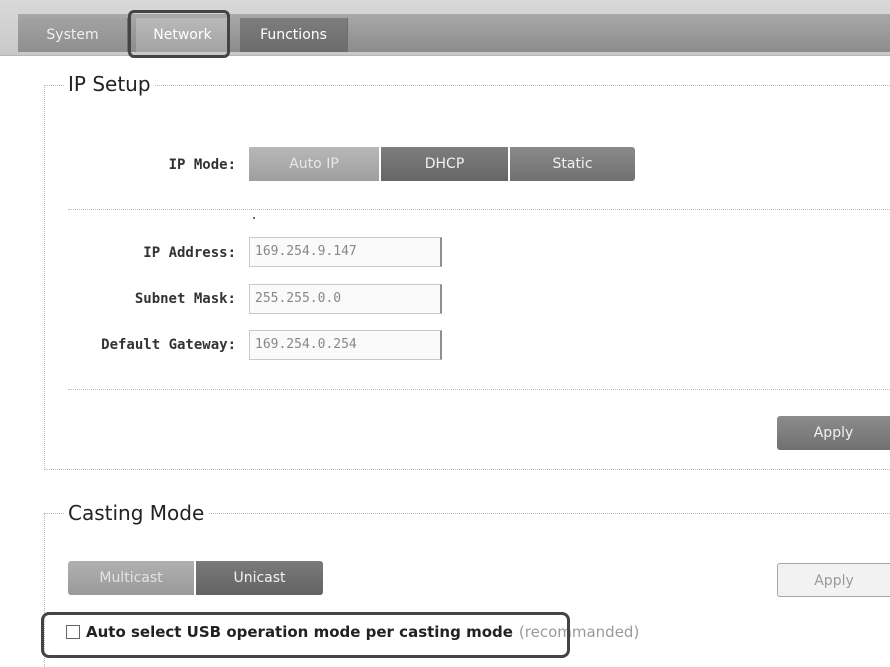 The image size is (890, 667). What do you see at coordinates (109, 84) in the screenshot?
I see `ip-setup-title: IP Setup` at bounding box center [109, 84].